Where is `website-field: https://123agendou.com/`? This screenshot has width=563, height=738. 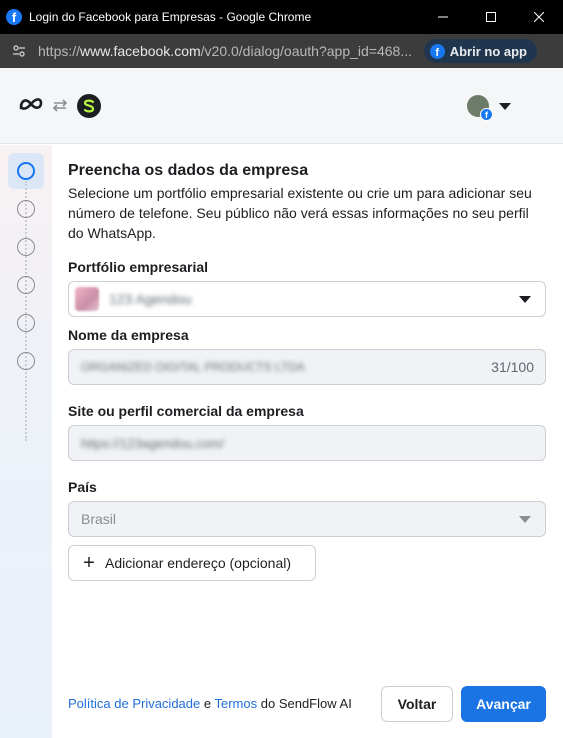 website-field: https://123agendou.com/ is located at coordinates (307, 443).